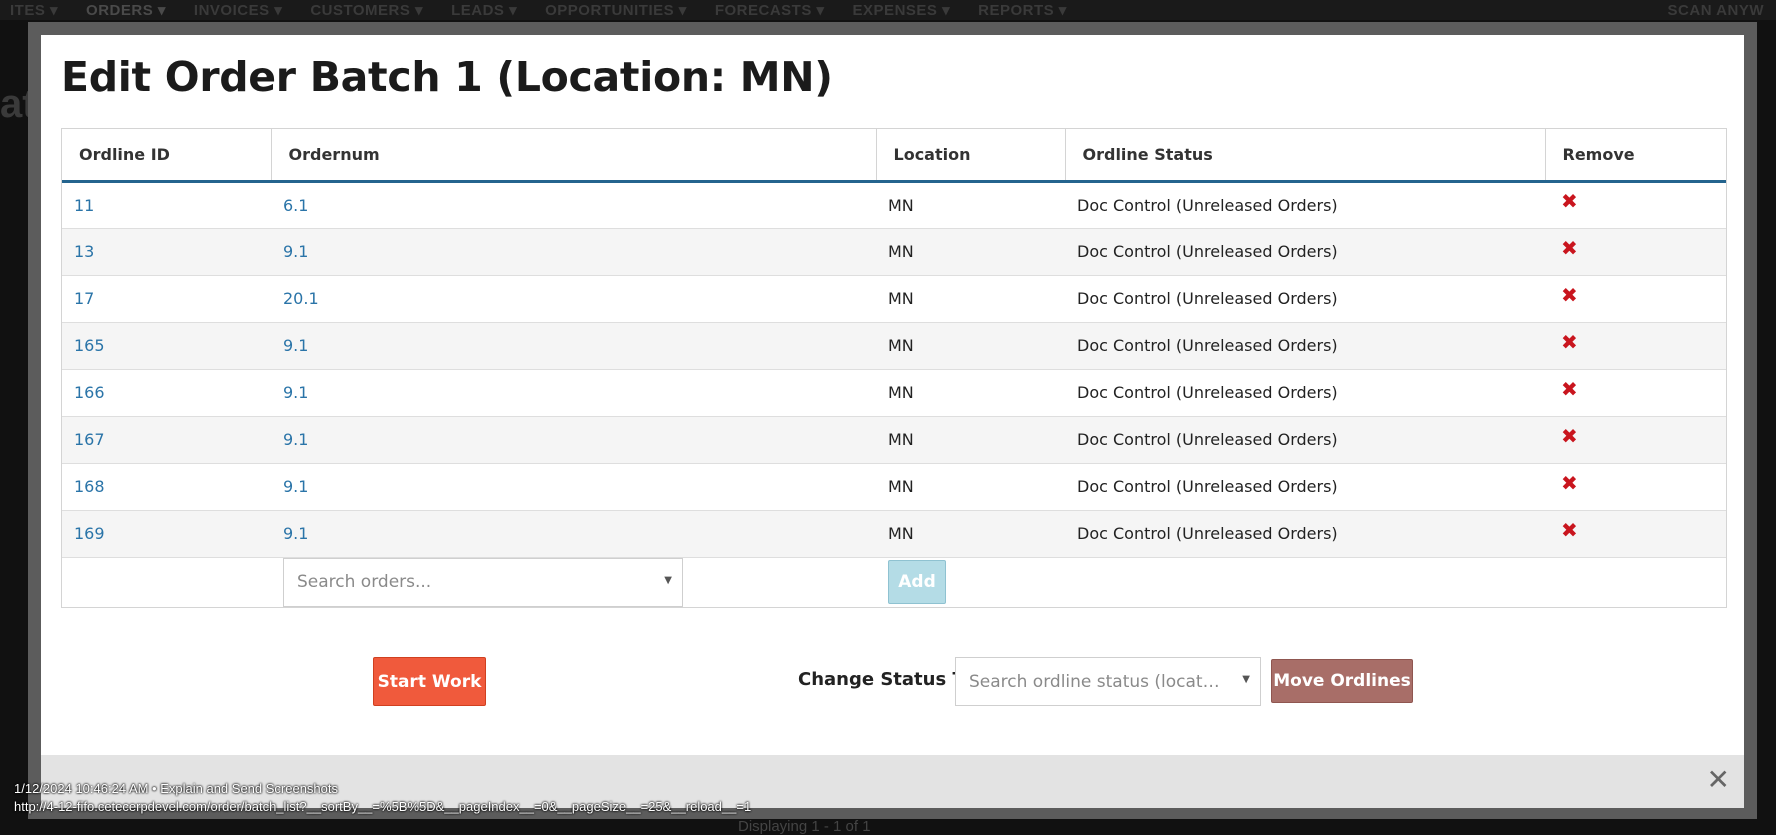 This screenshot has height=835, width=1776. I want to click on table-row: 168 9.1 MN Doc Control (Unreleased Orders) ✖, so click(894, 486).